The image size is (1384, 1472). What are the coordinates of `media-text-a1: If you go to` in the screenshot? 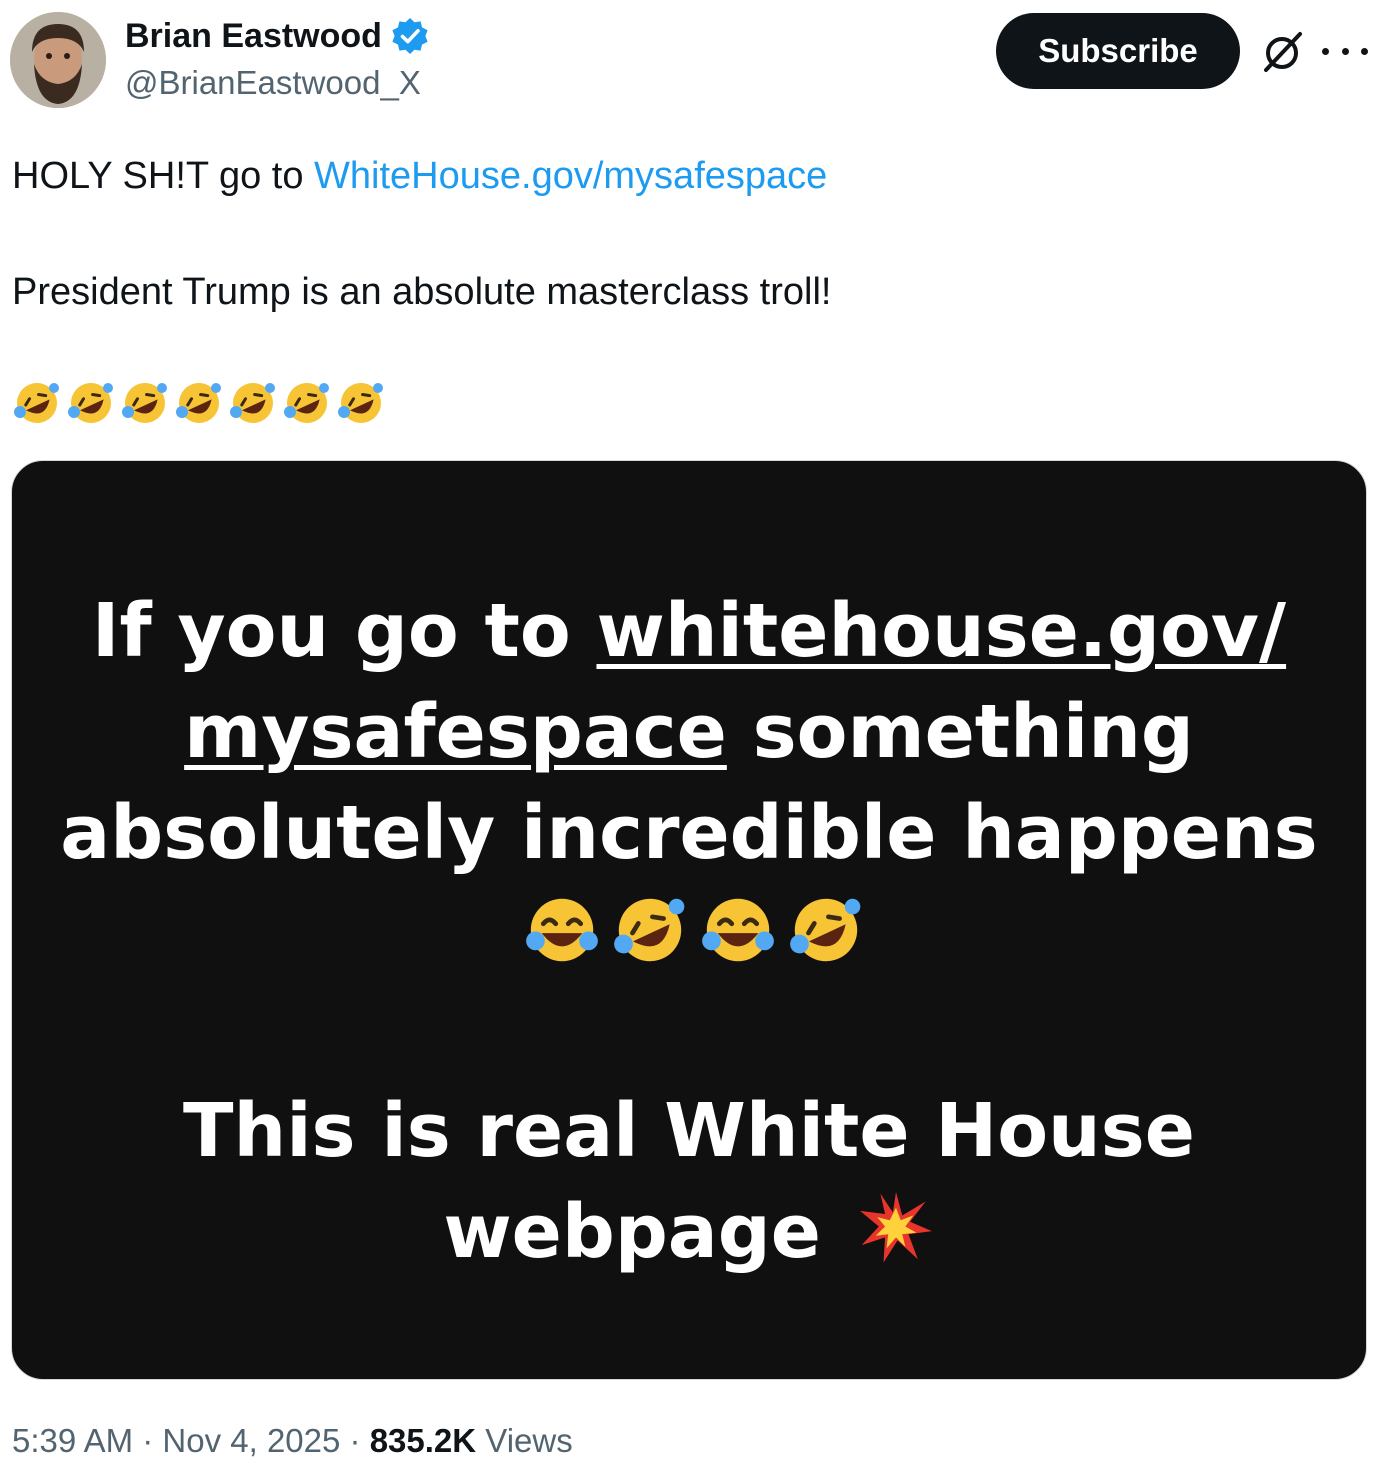 It's located at (344, 631).